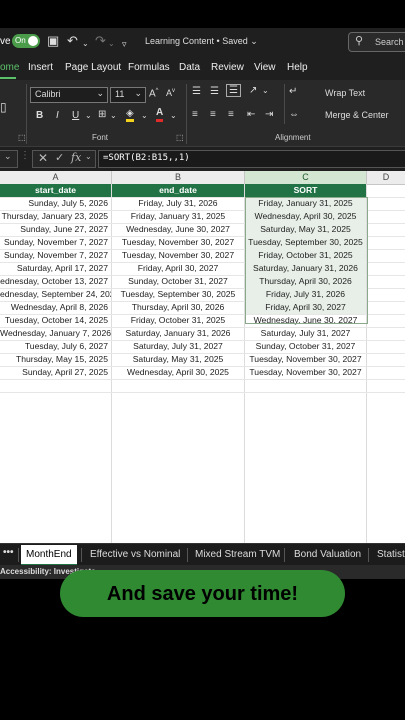  Describe the element at coordinates (124, 44) in the screenshot. I see `customize-toolbar-icon: ▿` at that location.